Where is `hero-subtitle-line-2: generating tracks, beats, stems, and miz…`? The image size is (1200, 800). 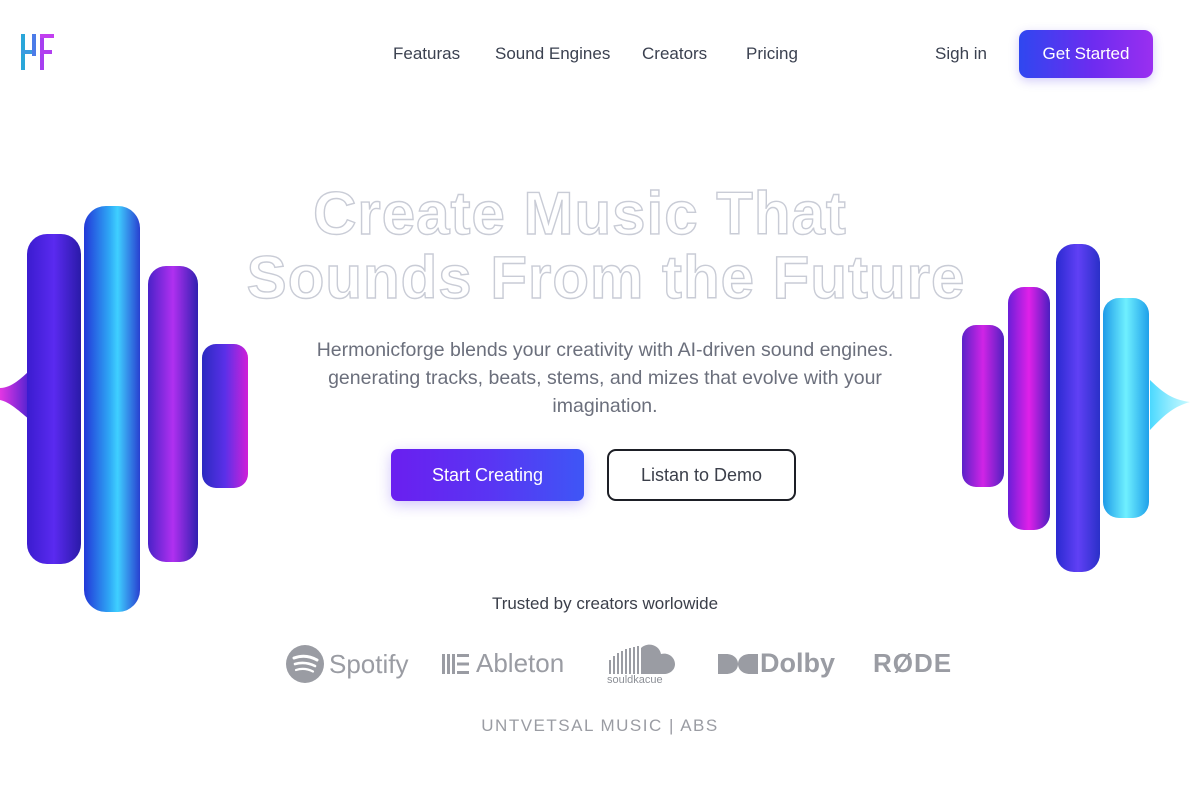
hero-subtitle-line-2: generating tracks, beats, stems, and miz… is located at coordinates (605, 378).